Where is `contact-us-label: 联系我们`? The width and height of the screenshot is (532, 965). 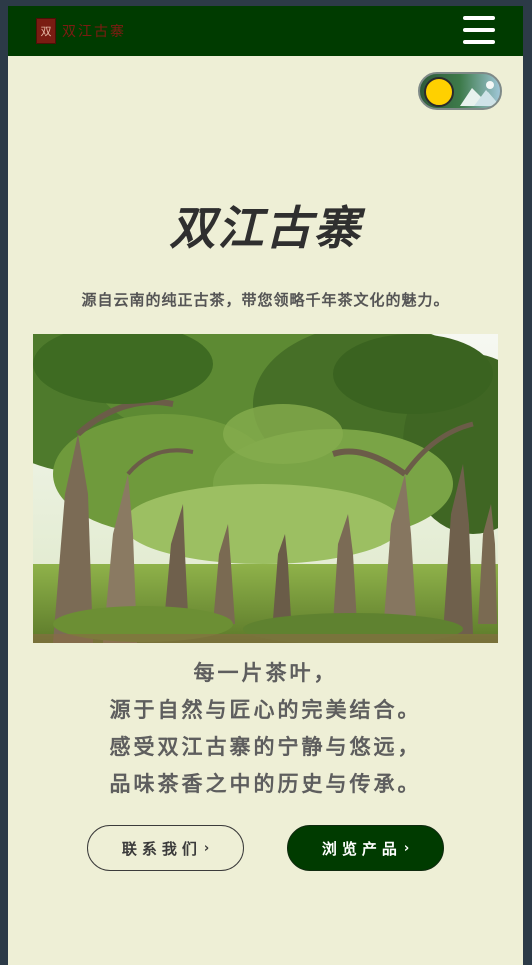 contact-us-label: 联系我们 is located at coordinates (161, 848).